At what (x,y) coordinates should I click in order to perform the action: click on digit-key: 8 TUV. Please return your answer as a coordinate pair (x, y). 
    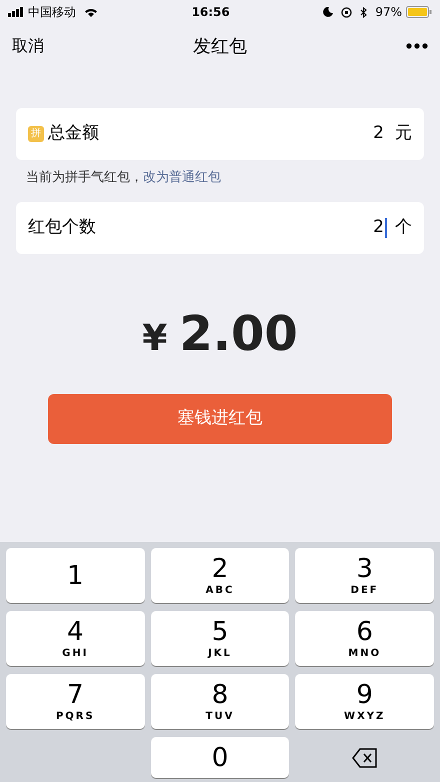
    Looking at the image, I should click on (220, 701).